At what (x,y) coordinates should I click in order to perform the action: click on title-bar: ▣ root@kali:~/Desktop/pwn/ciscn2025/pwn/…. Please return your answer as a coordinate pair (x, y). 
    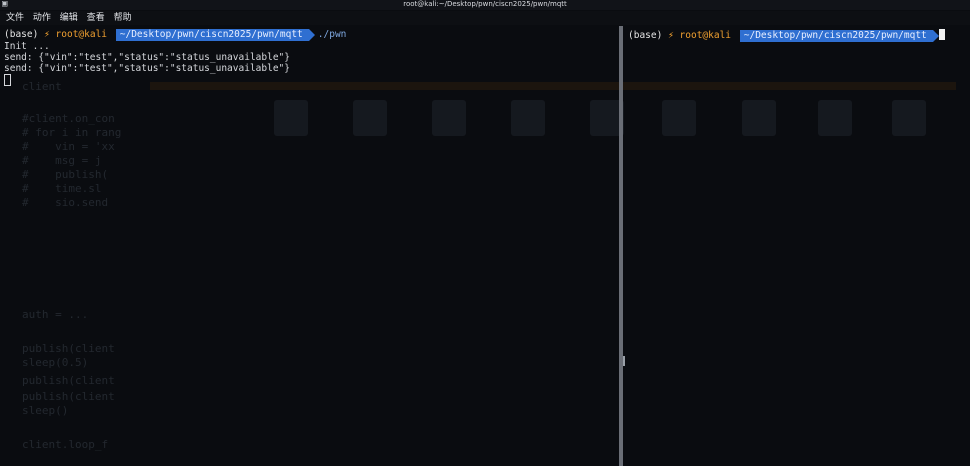
    Looking at the image, I should click on (485, 5).